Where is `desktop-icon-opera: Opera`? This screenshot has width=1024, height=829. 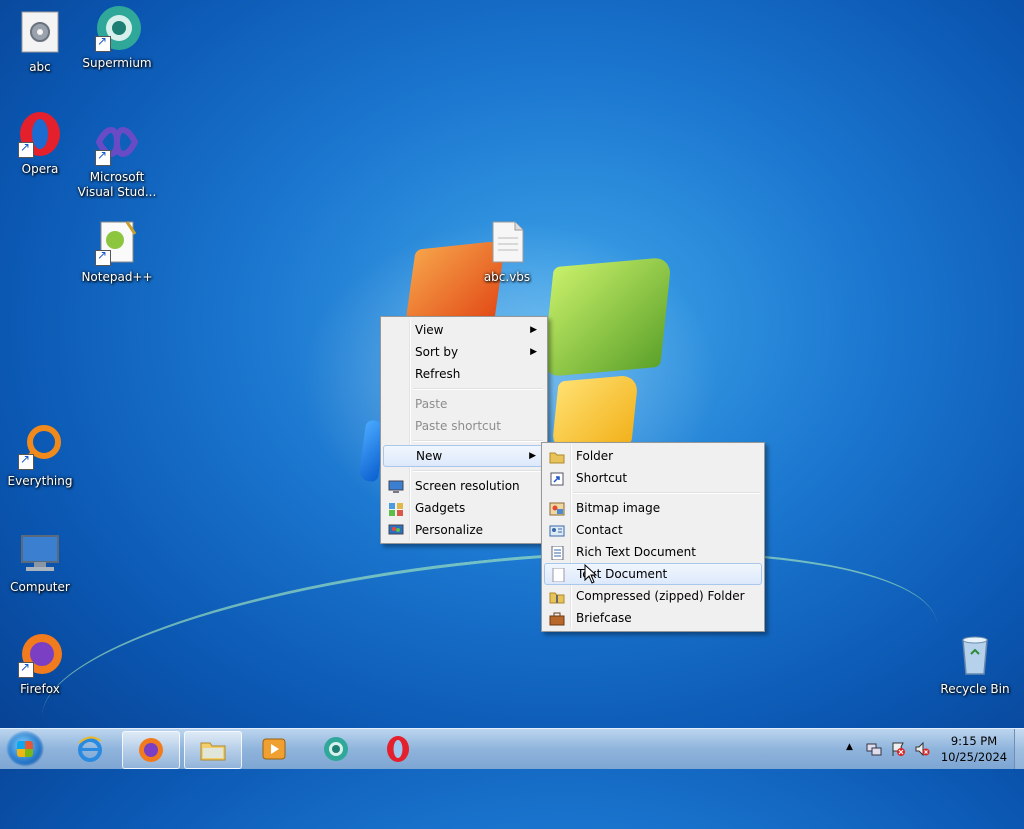 desktop-icon-opera: Opera is located at coordinates (40, 143).